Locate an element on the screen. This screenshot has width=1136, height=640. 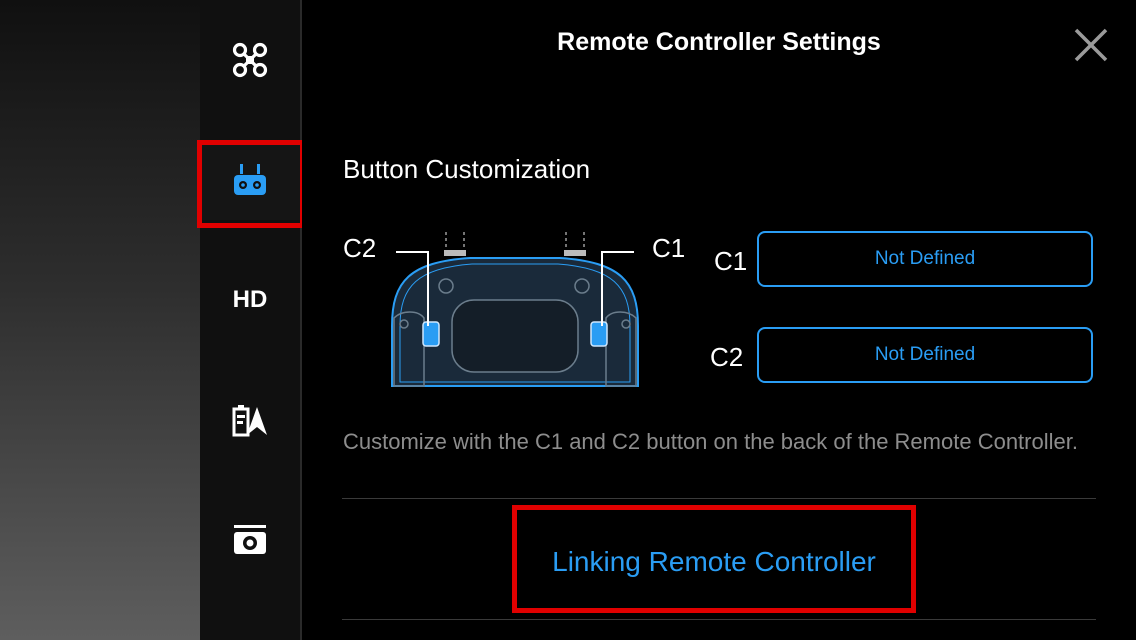
divider-bottom is located at coordinates (719, 619).